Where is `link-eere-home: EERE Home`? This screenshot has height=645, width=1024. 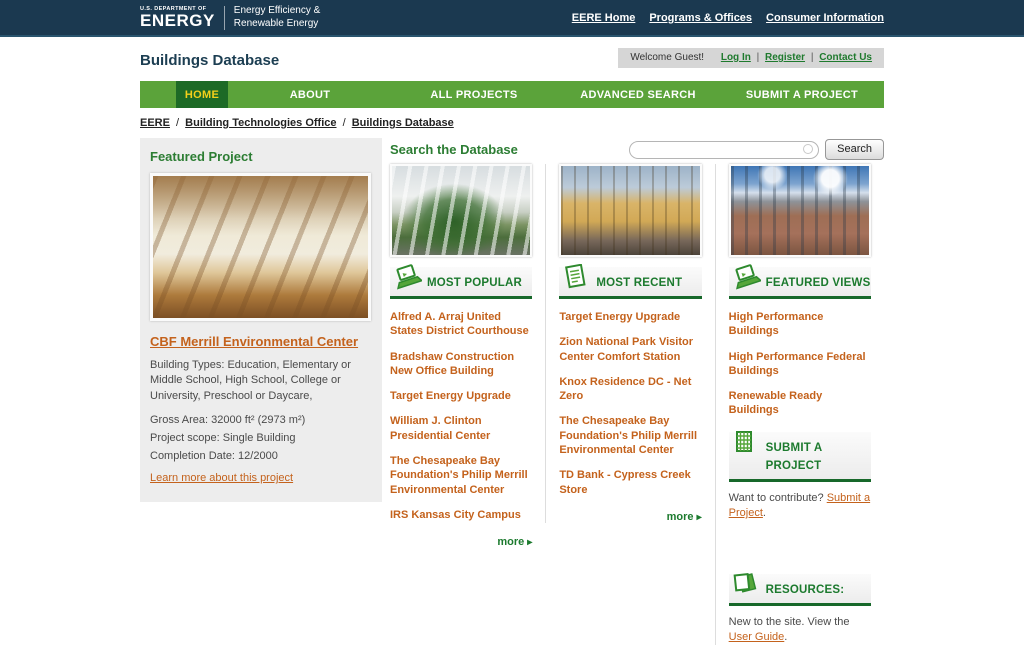 link-eere-home: EERE Home is located at coordinates (604, 18).